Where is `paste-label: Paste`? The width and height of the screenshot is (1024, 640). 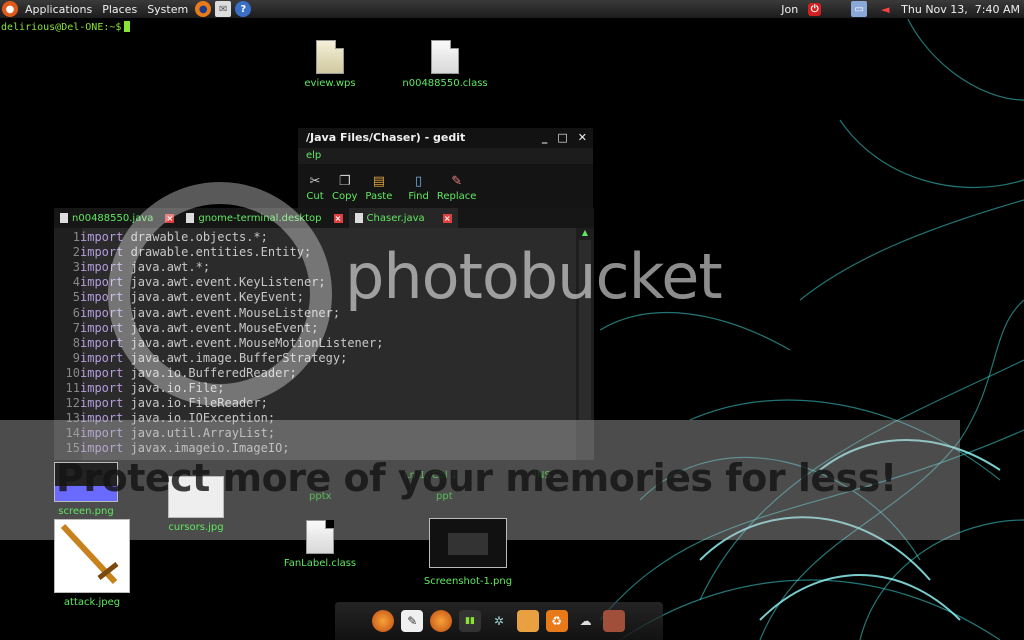
paste-label: Paste is located at coordinates (379, 196).